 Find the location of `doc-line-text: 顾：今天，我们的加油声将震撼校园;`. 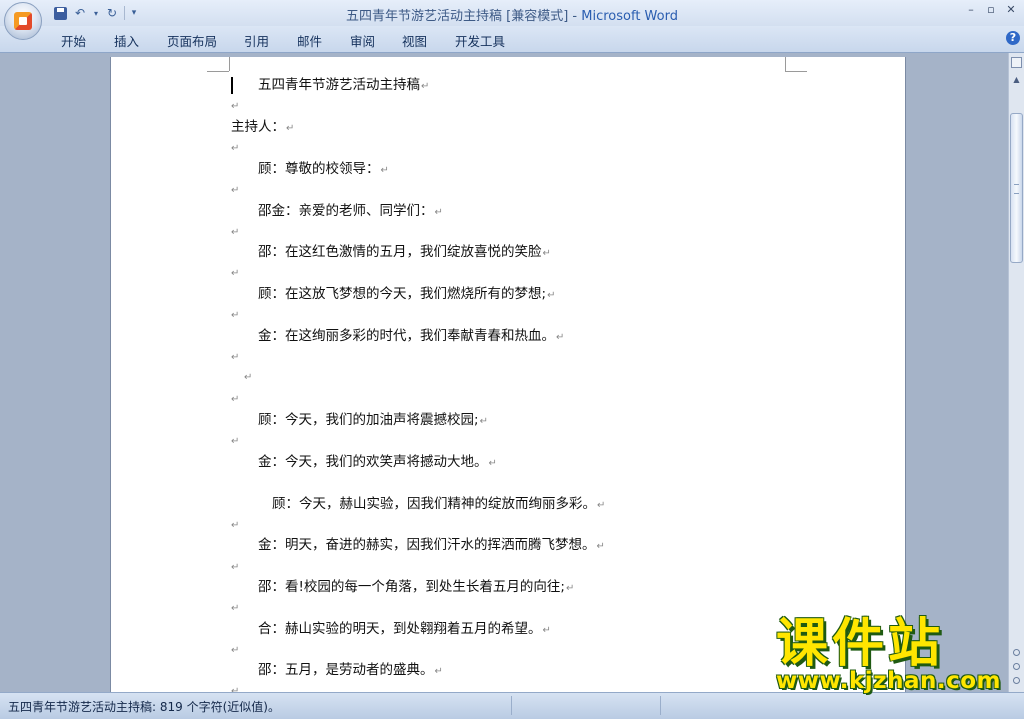

doc-line-text: 顾：今天，我们的加油声将震撼校园; is located at coordinates (368, 420).